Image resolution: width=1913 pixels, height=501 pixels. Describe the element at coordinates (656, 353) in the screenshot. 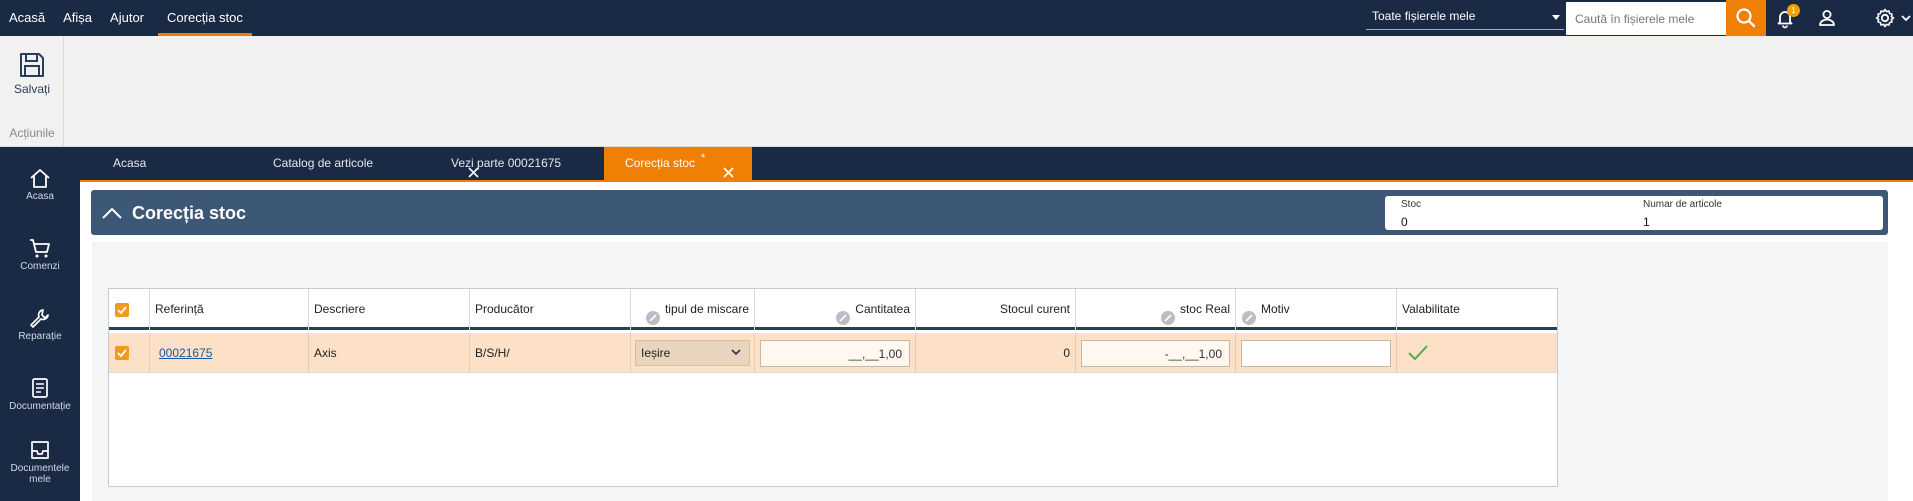

I see `movement-type-value: Ieșire` at that location.